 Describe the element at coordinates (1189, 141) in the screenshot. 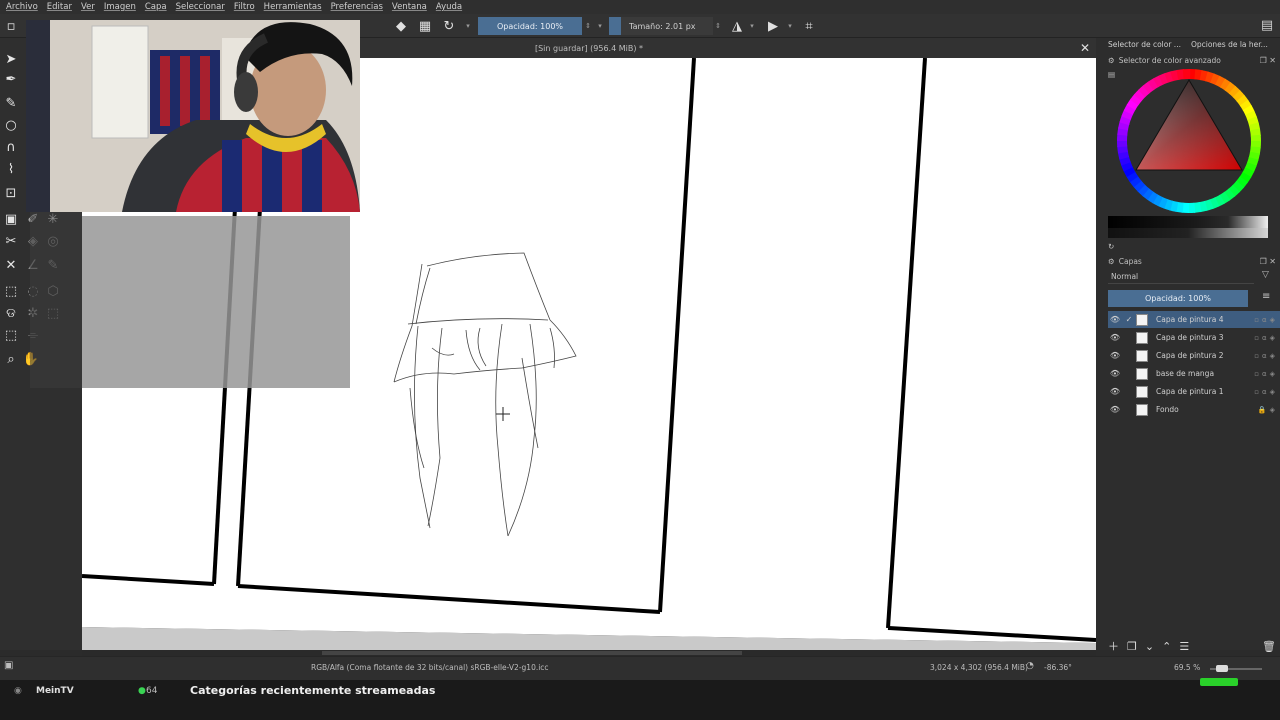

I see `color-wheel` at that location.